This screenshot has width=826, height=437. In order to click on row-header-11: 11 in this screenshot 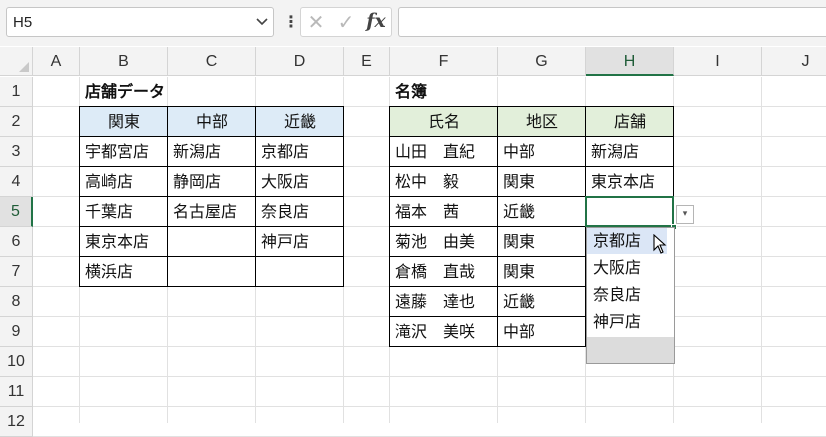, I will do `click(16, 392)`.